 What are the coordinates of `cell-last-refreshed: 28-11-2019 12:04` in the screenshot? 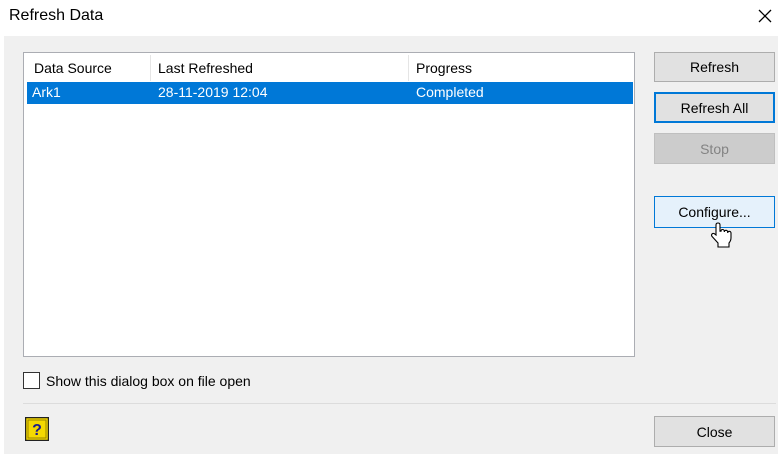 It's located at (213, 92).